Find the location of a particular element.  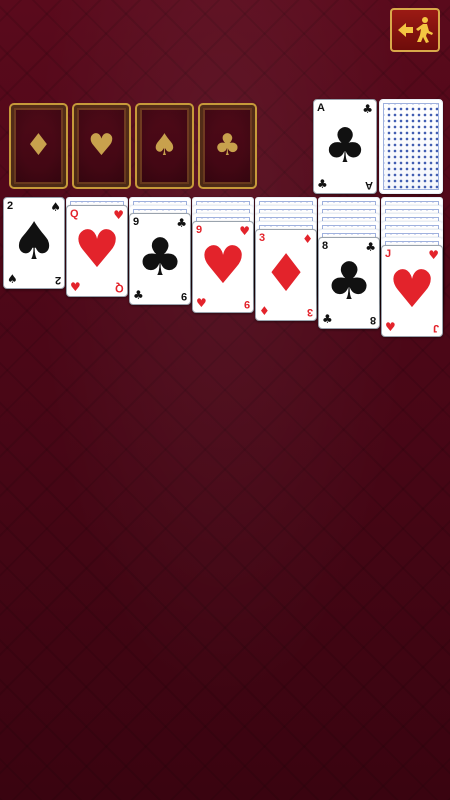

waste-card: A ♣ ♣ ♣ A is located at coordinates (345, 146).